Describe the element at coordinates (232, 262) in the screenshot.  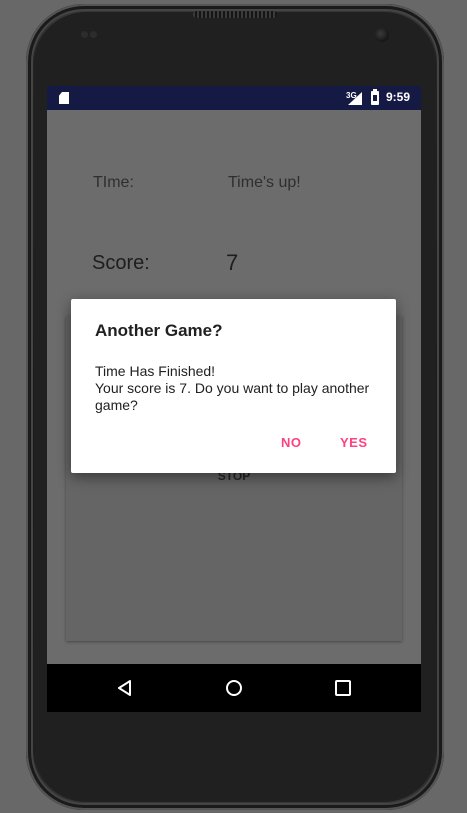
I see `score-value: 7` at that location.